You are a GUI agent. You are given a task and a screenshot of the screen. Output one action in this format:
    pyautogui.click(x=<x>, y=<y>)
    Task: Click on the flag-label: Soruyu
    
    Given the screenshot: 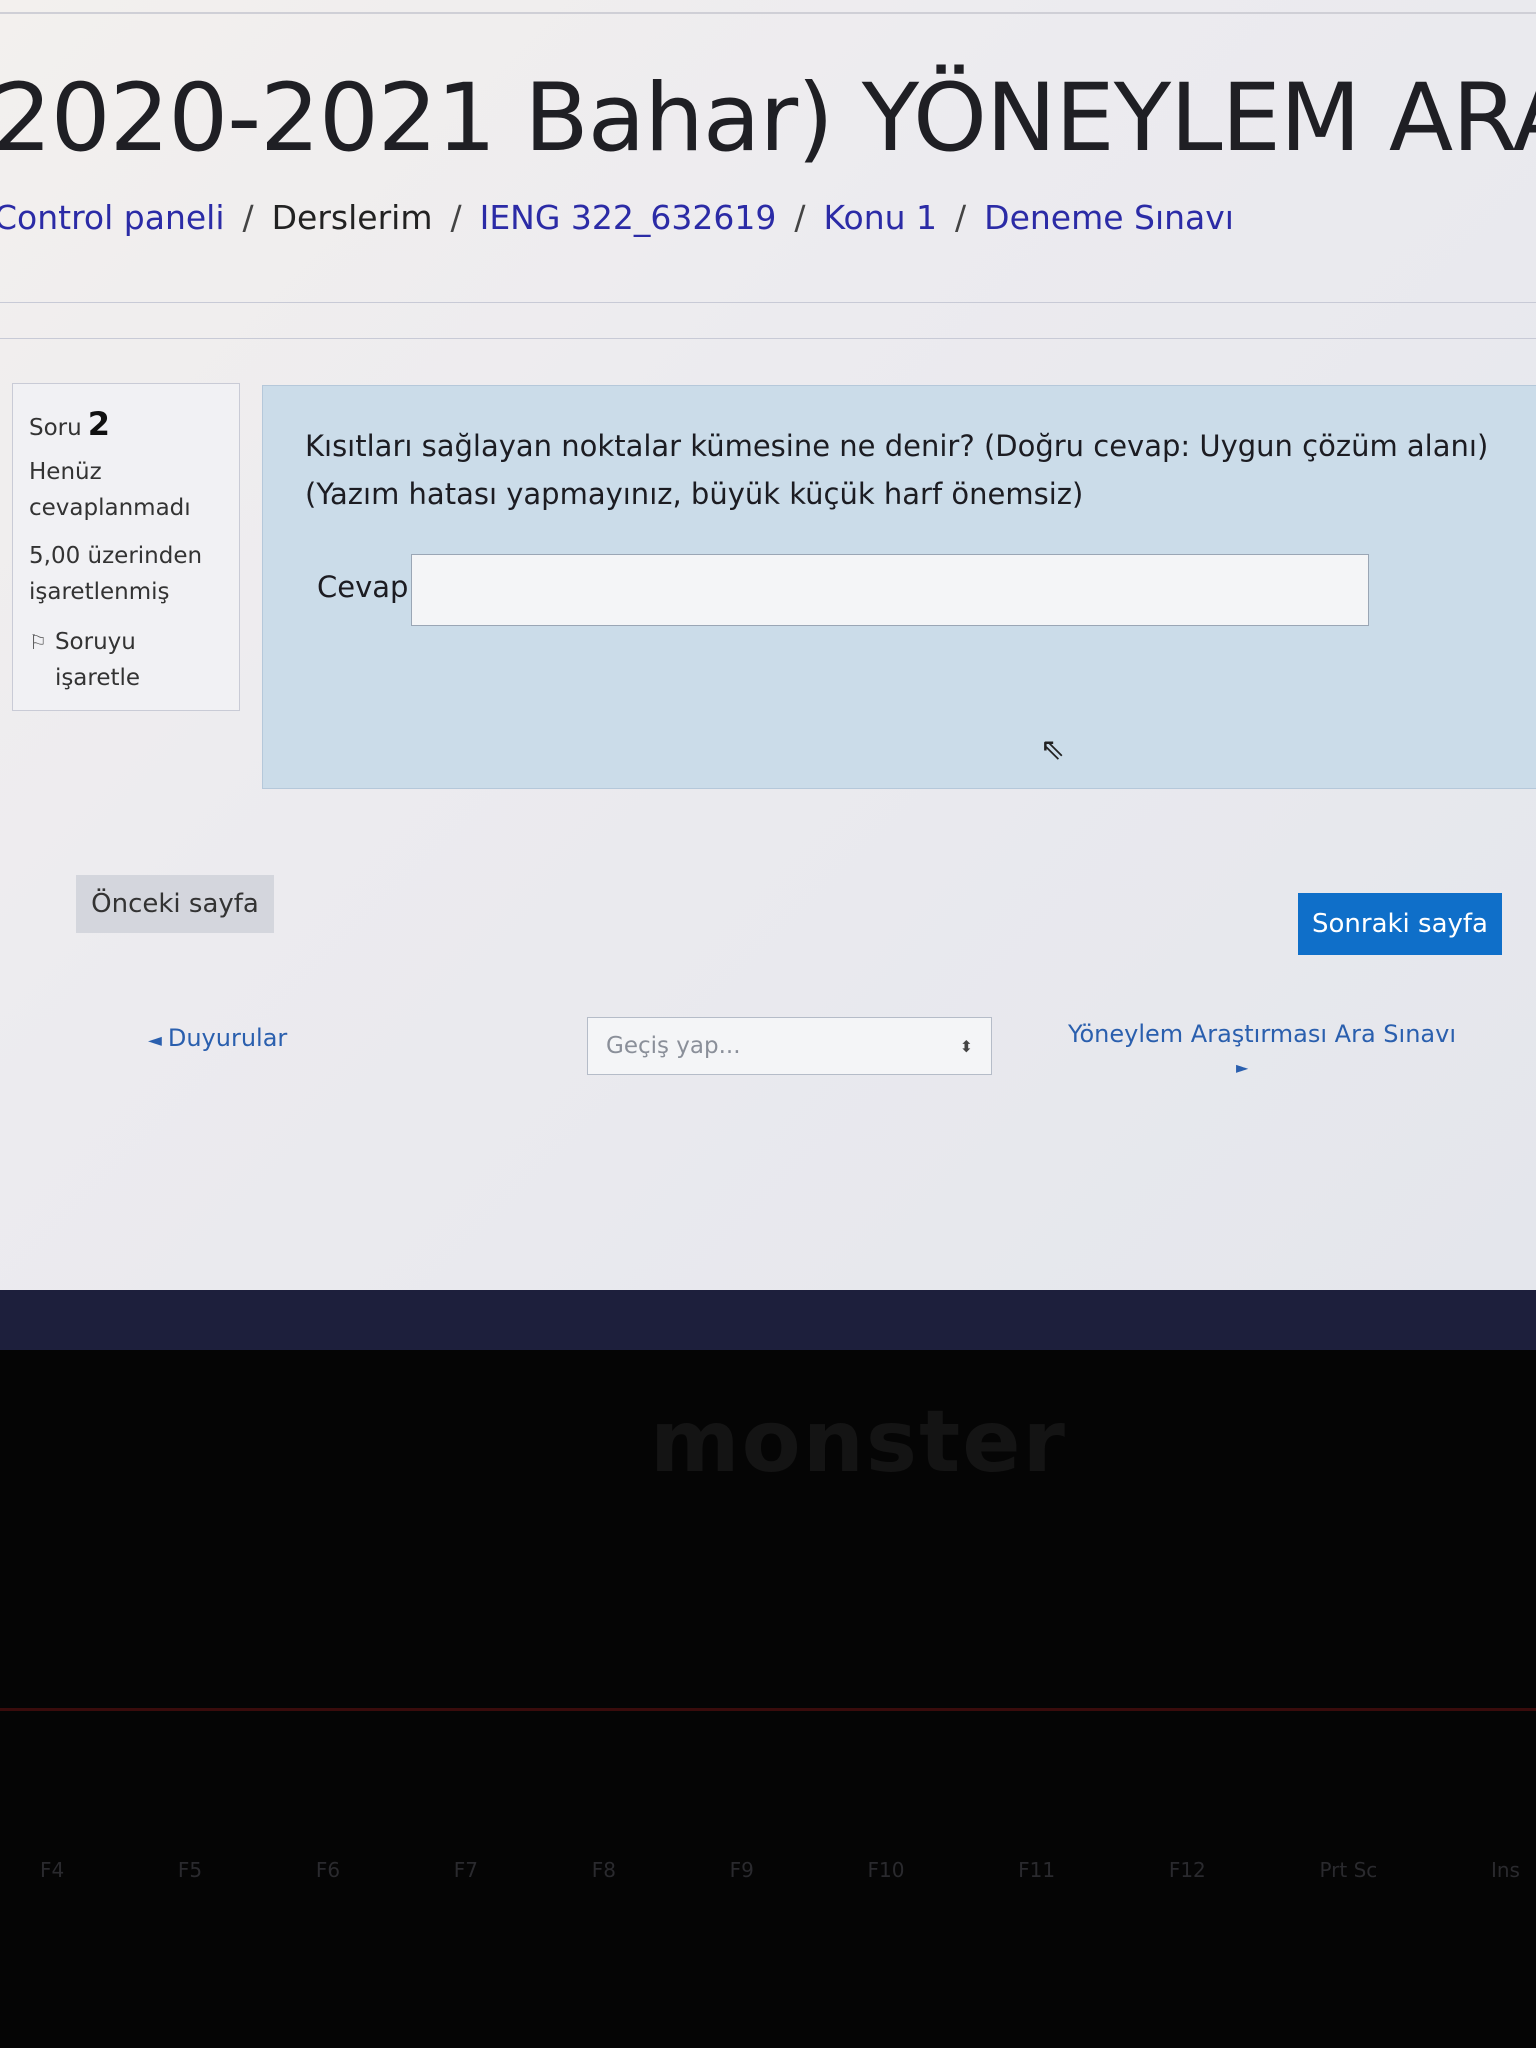 What is the action you would take?
    pyautogui.click(x=95, y=642)
    